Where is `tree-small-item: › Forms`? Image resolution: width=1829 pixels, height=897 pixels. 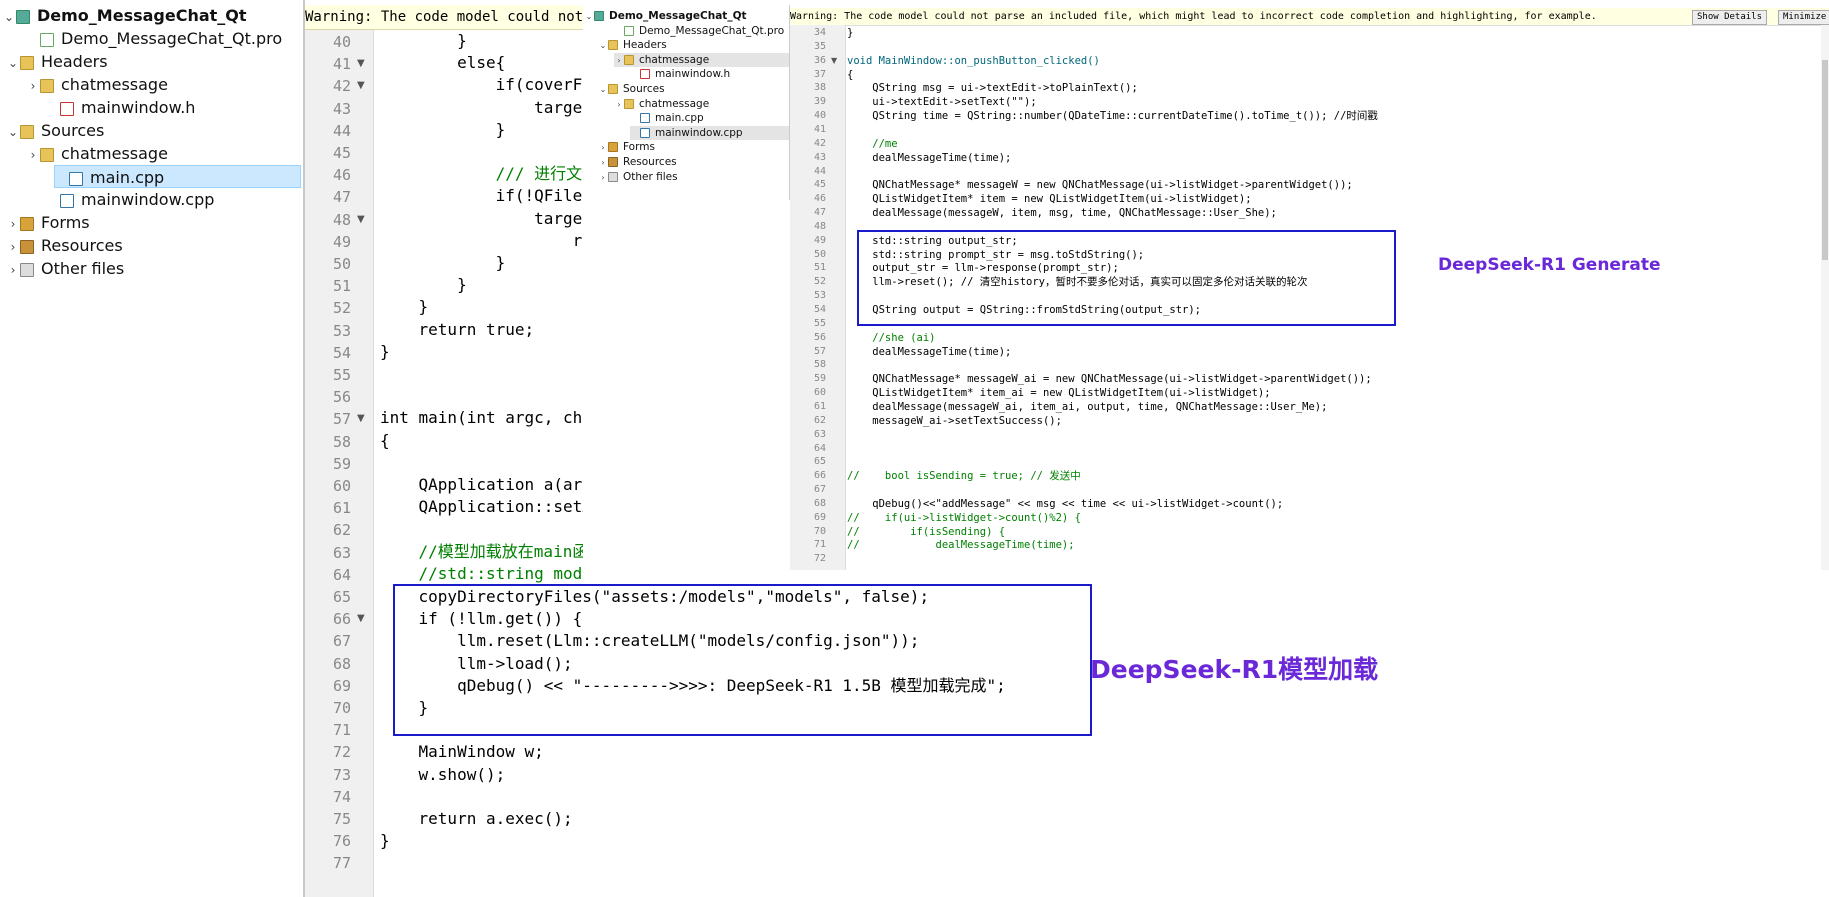
tree-small-item: › Forms is located at coordinates (626, 147).